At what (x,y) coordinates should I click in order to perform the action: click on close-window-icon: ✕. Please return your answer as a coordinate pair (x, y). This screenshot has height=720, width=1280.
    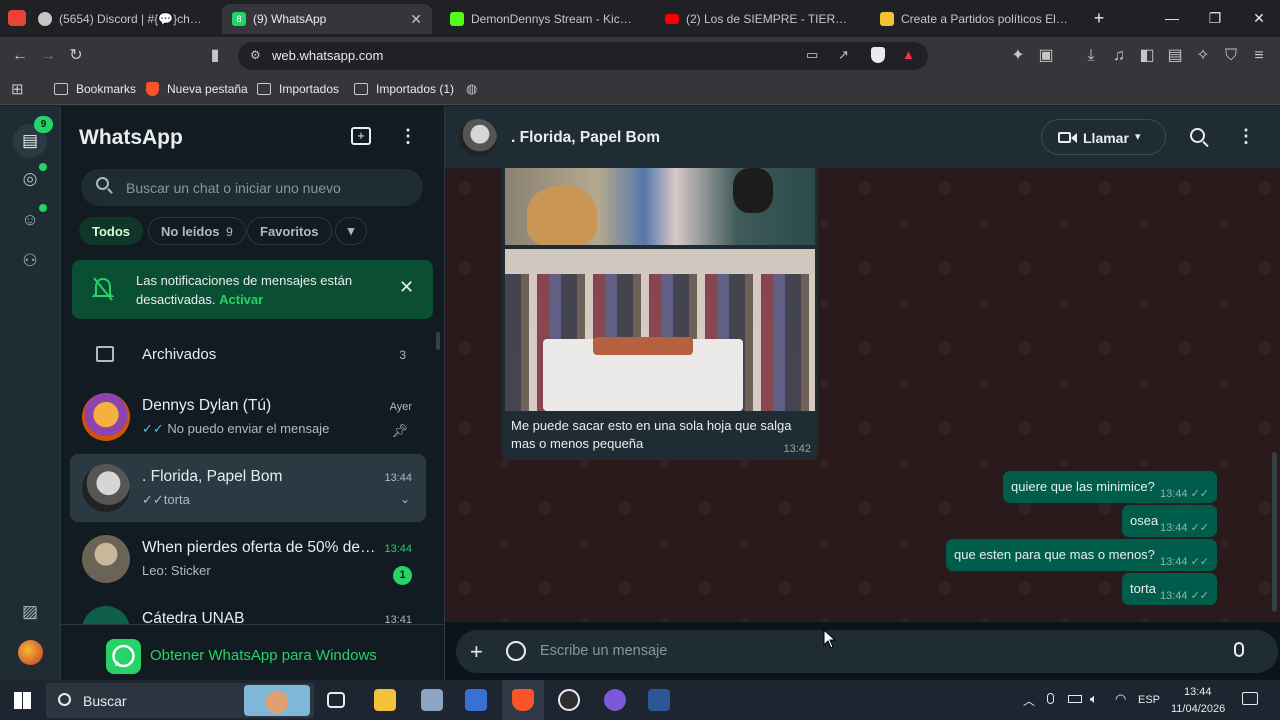
    Looking at the image, I should click on (1259, 18).